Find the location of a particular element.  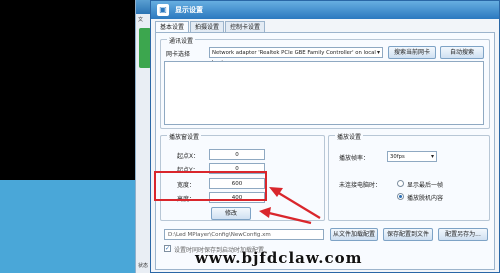

play-offline-label: 播放脱机内容 is located at coordinates (425, 198).